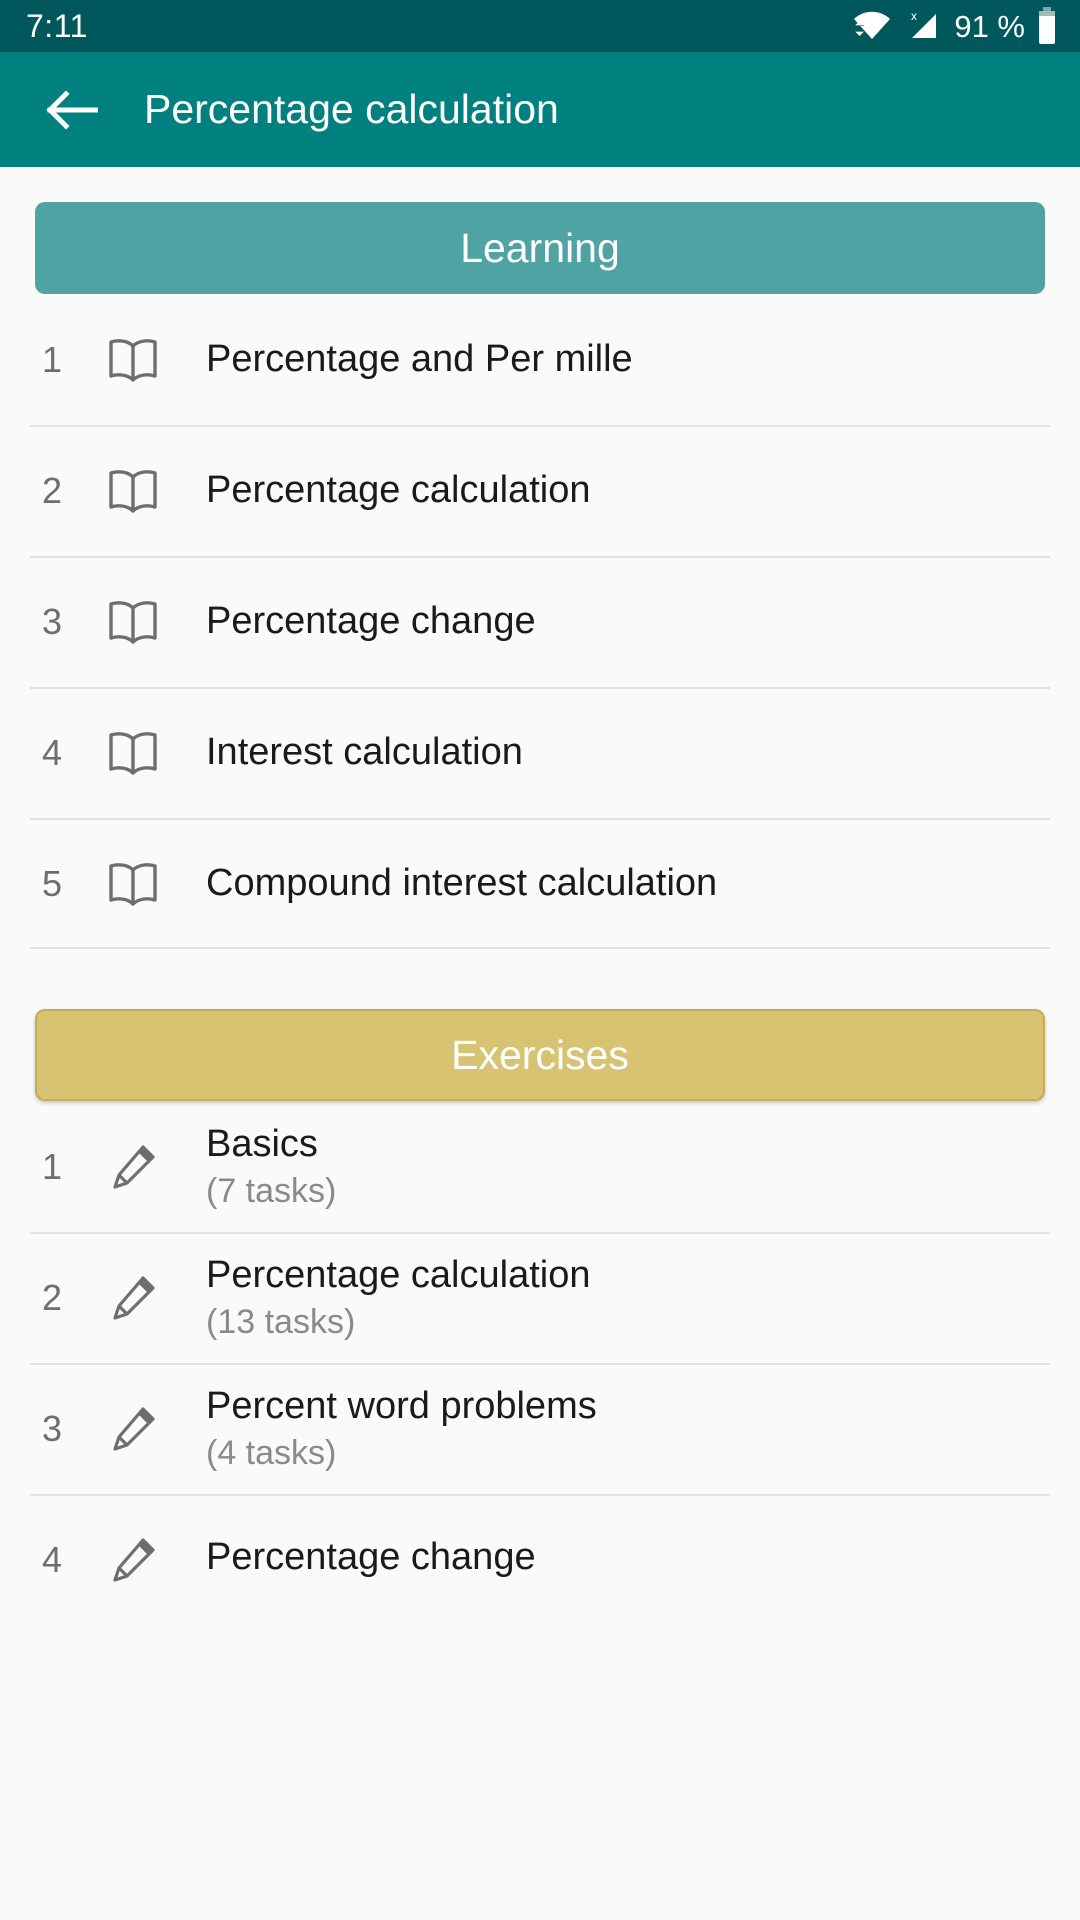 This screenshot has height=1920, width=1080. I want to click on list-item-body: Percent word problems (4 tasks), so click(401, 1429).